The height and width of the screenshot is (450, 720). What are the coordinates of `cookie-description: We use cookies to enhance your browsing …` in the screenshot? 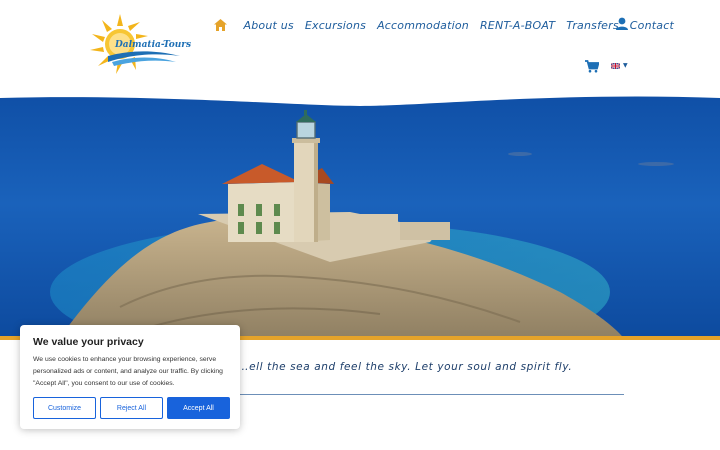 It's located at (128, 371).